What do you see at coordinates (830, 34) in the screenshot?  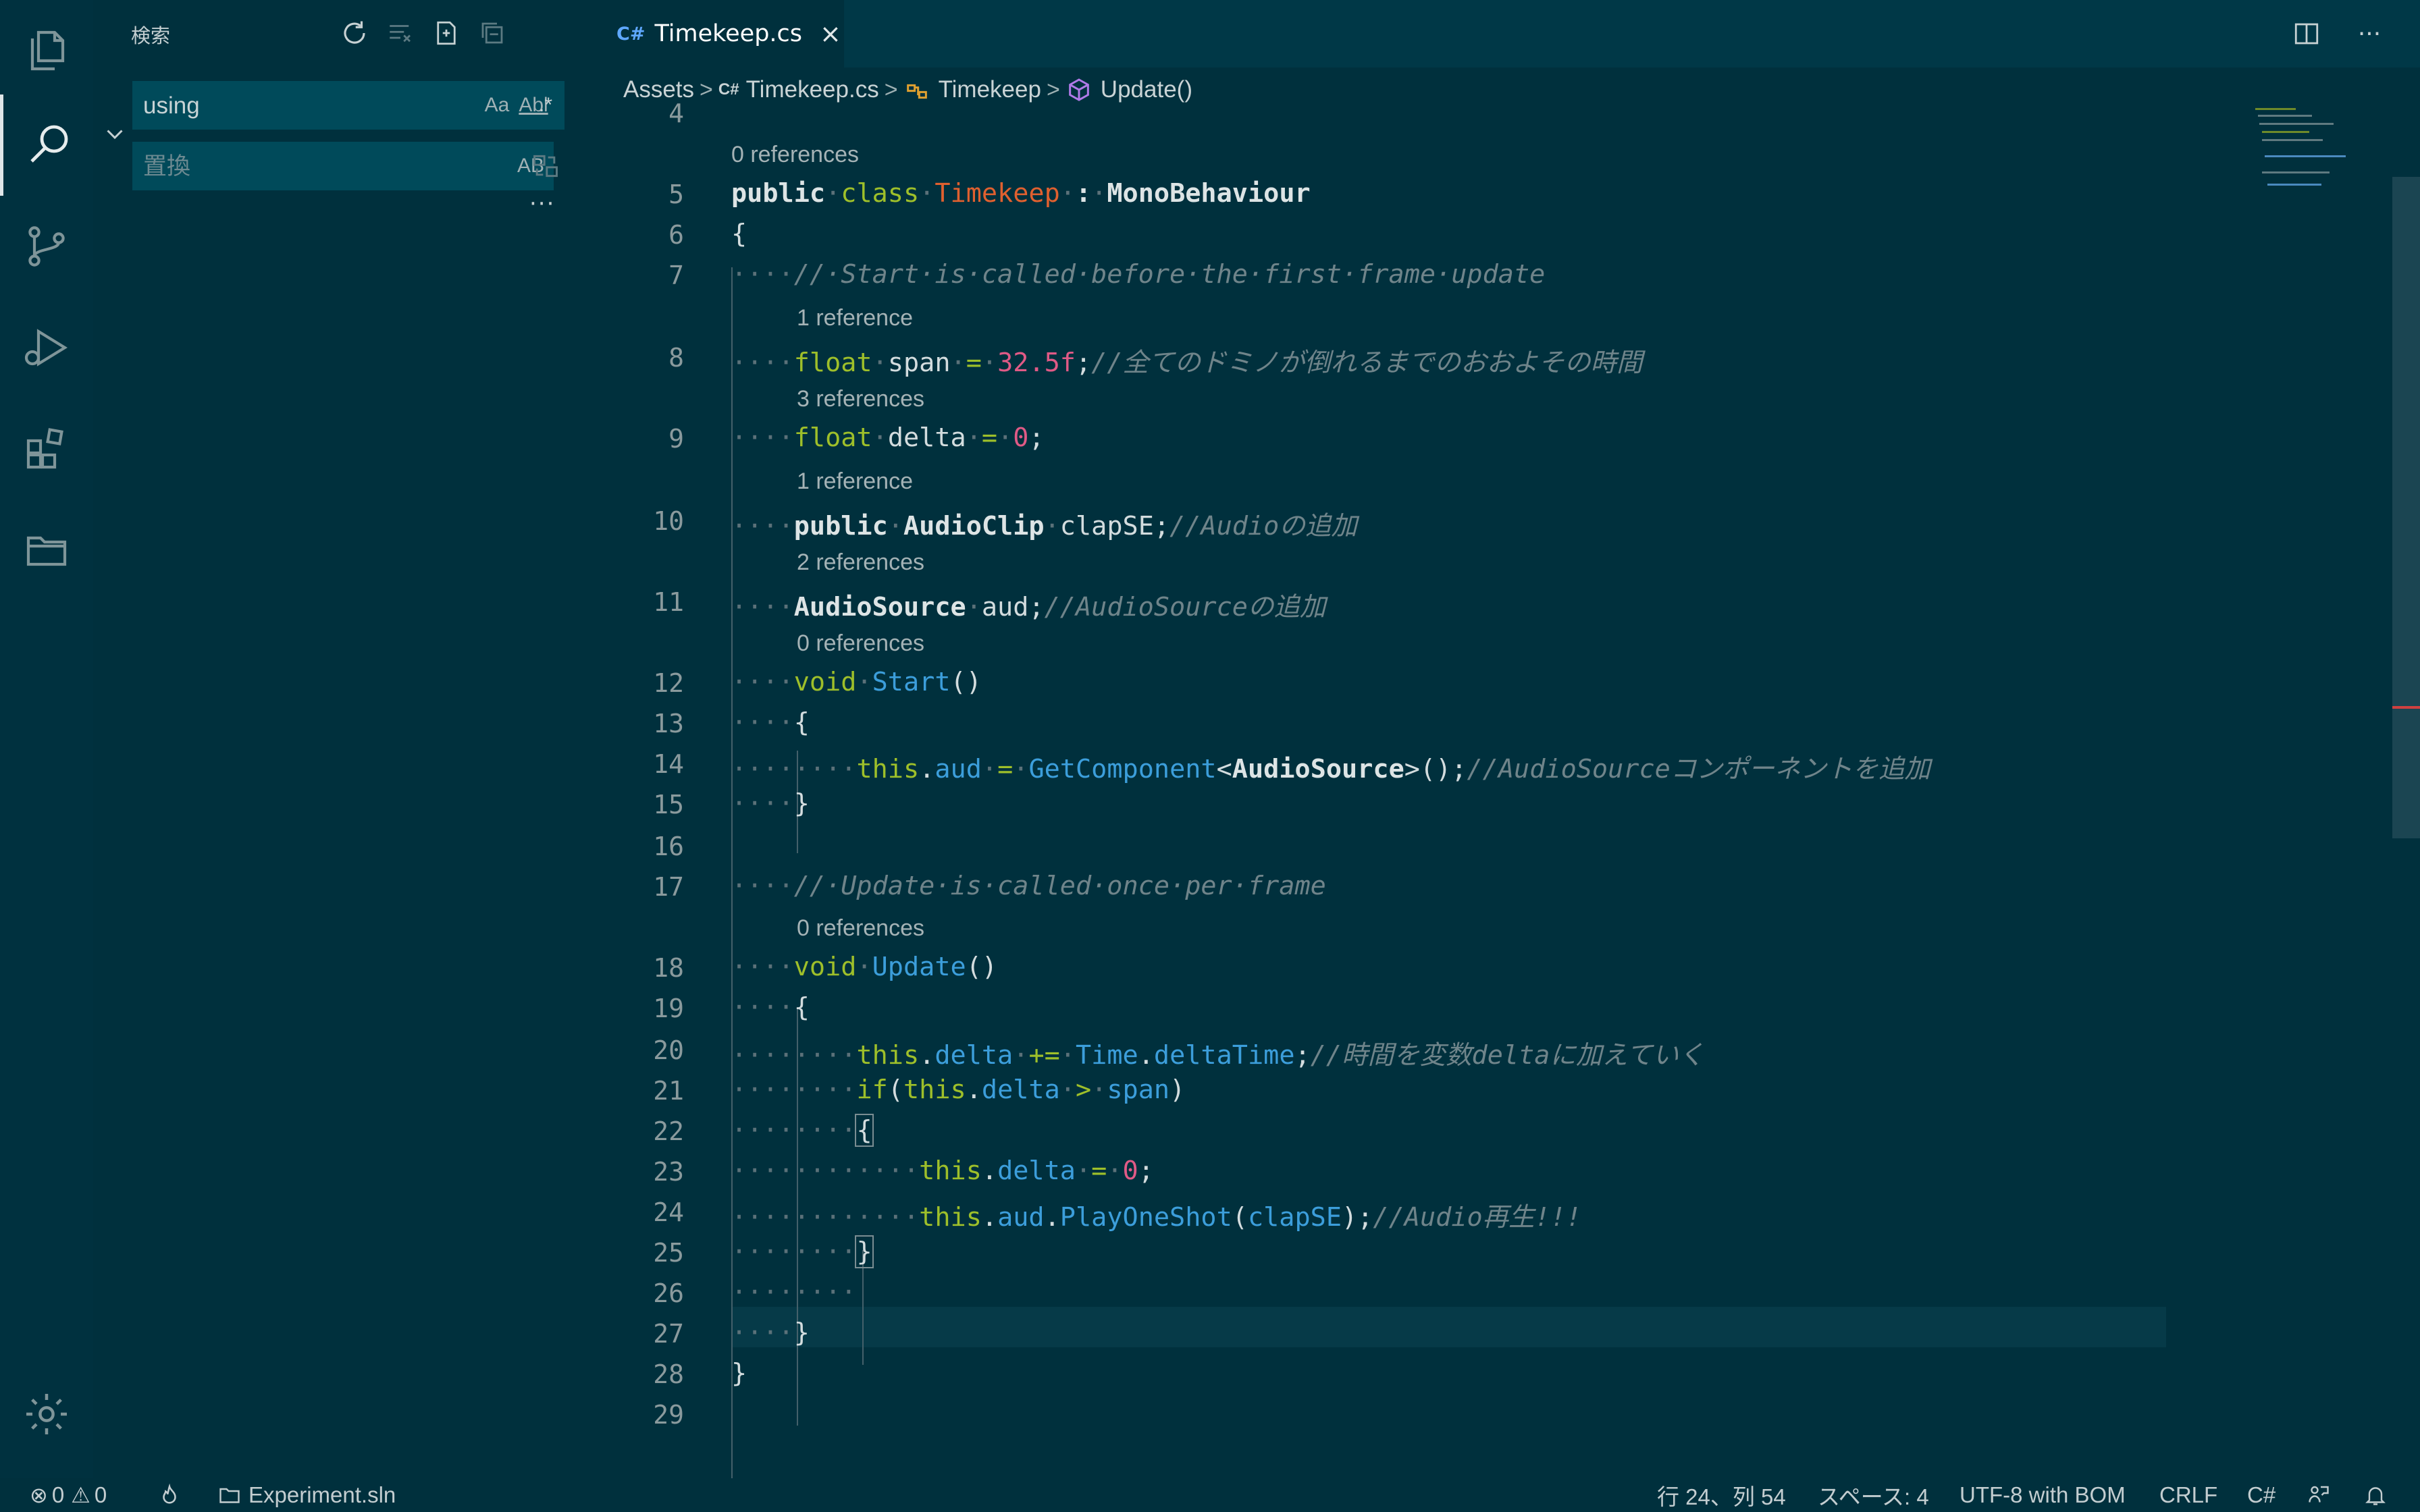 I see `close-tab-icon: ×` at bounding box center [830, 34].